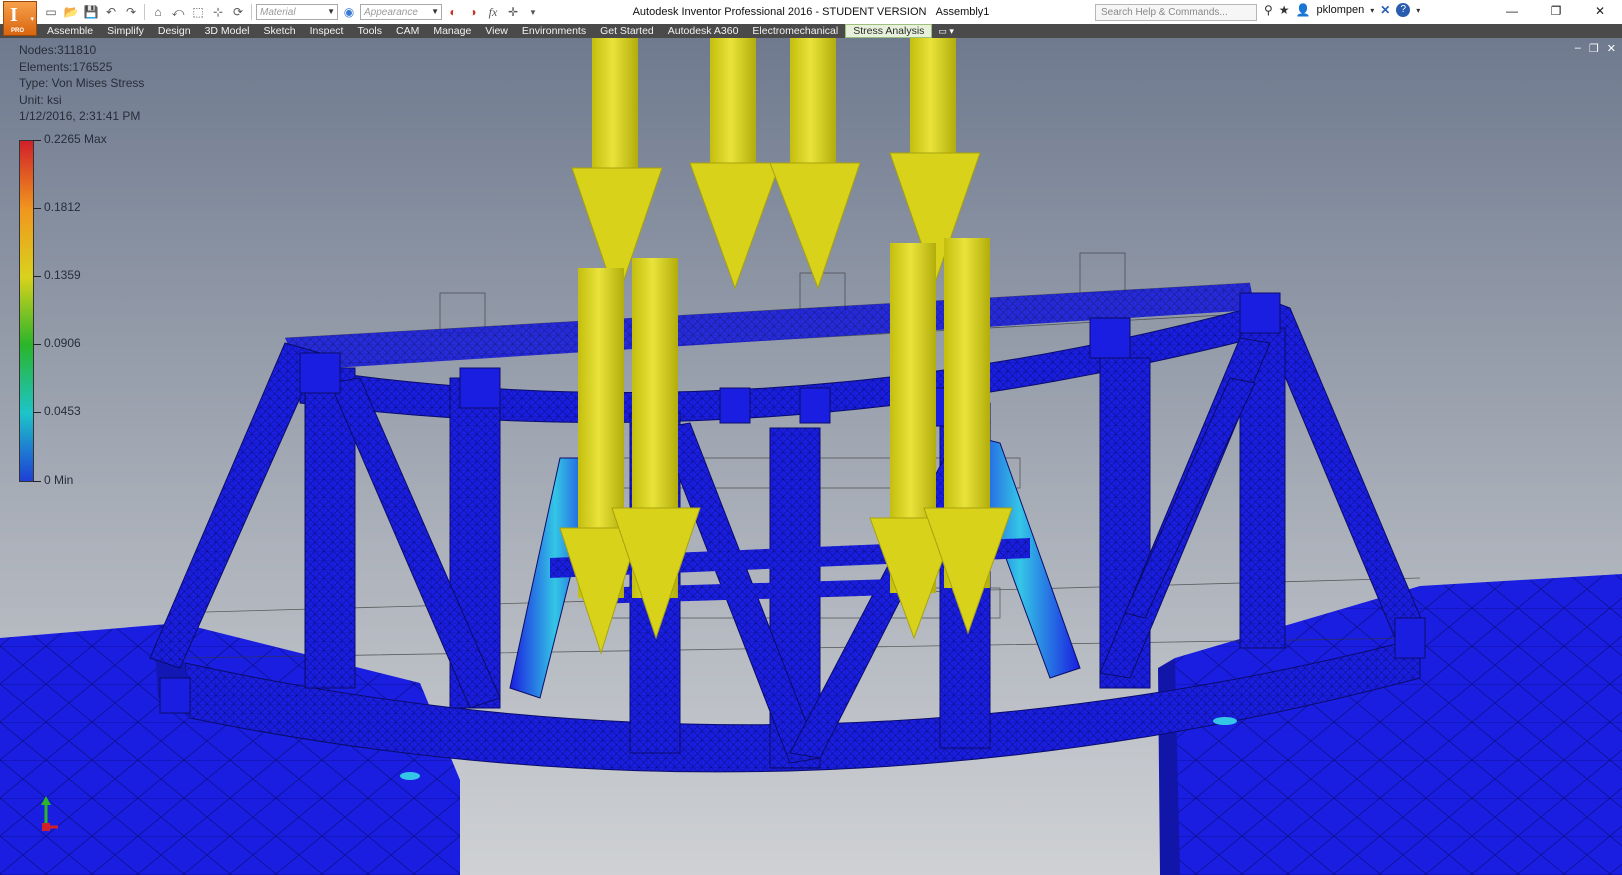  Describe the element at coordinates (1303, 10) in the screenshot. I see `user-icon: 👤` at that location.